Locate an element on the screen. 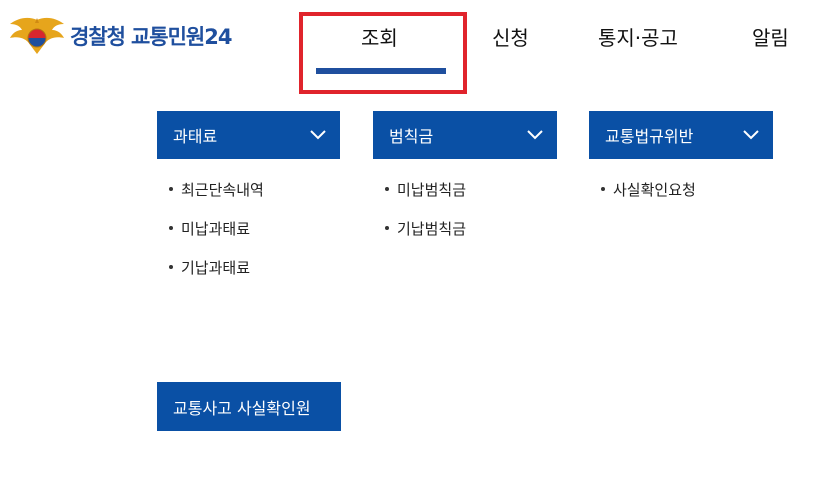 The height and width of the screenshot is (488, 831). submenu-list-fine: 최근단속내역 미납과태료 기납과태료 is located at coordinates (215, 237).